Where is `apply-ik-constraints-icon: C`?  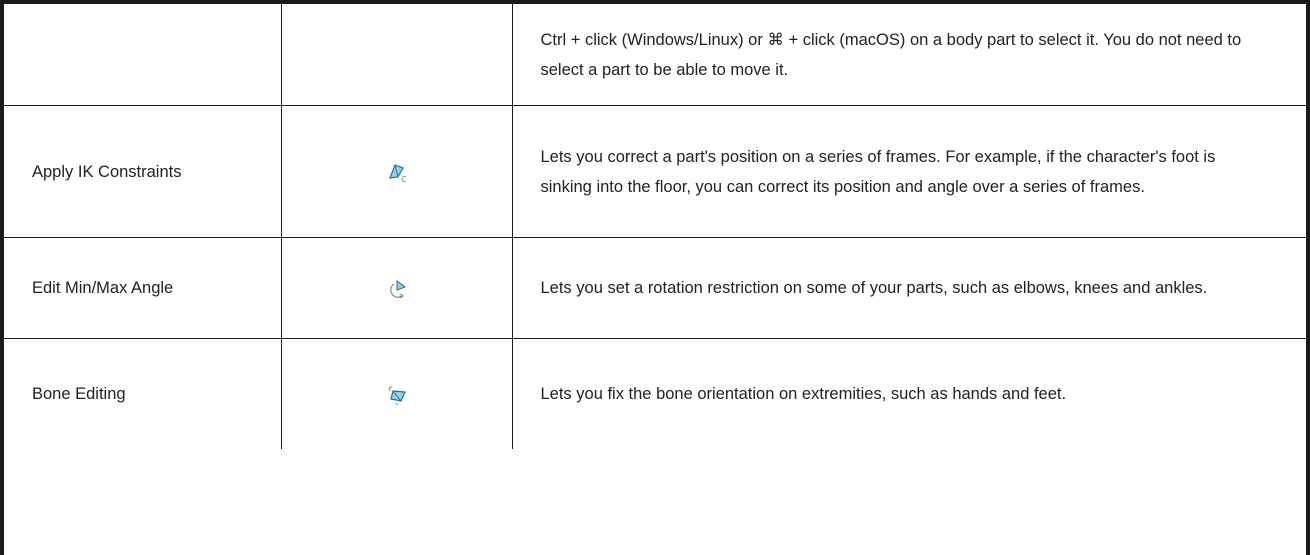 apply-ik-constraints-icon: C is located at coordinates (397, 173).